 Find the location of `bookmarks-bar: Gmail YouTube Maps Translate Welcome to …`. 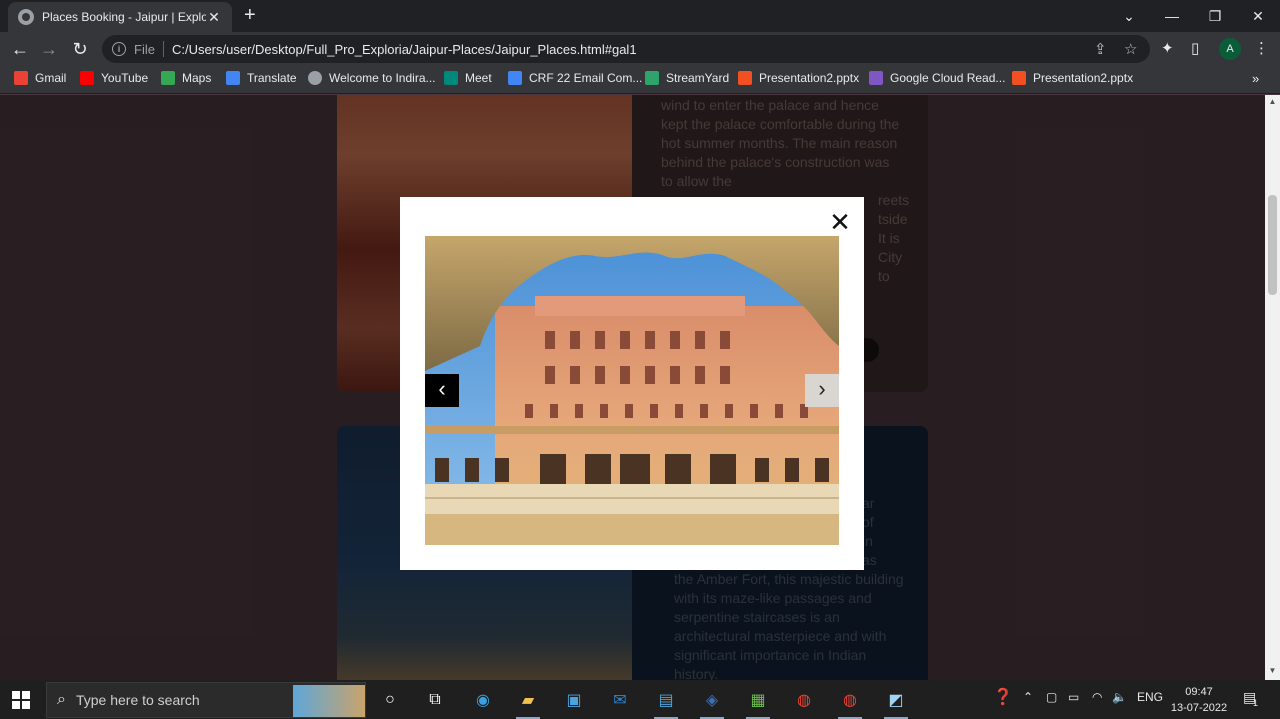

bookmarks-bar: Gmail YouTube Maps Translate Welcome to … is located at coordinates (640, 80).